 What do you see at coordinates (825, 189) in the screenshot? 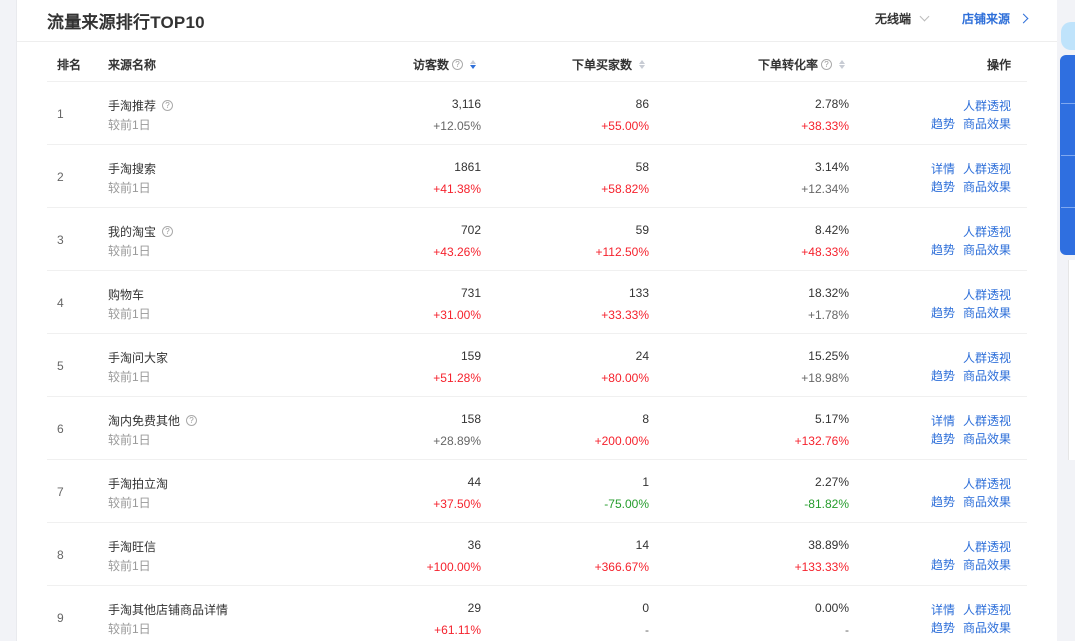
I see `conversion-change: +12.34%` at bounding box center [825, 189].